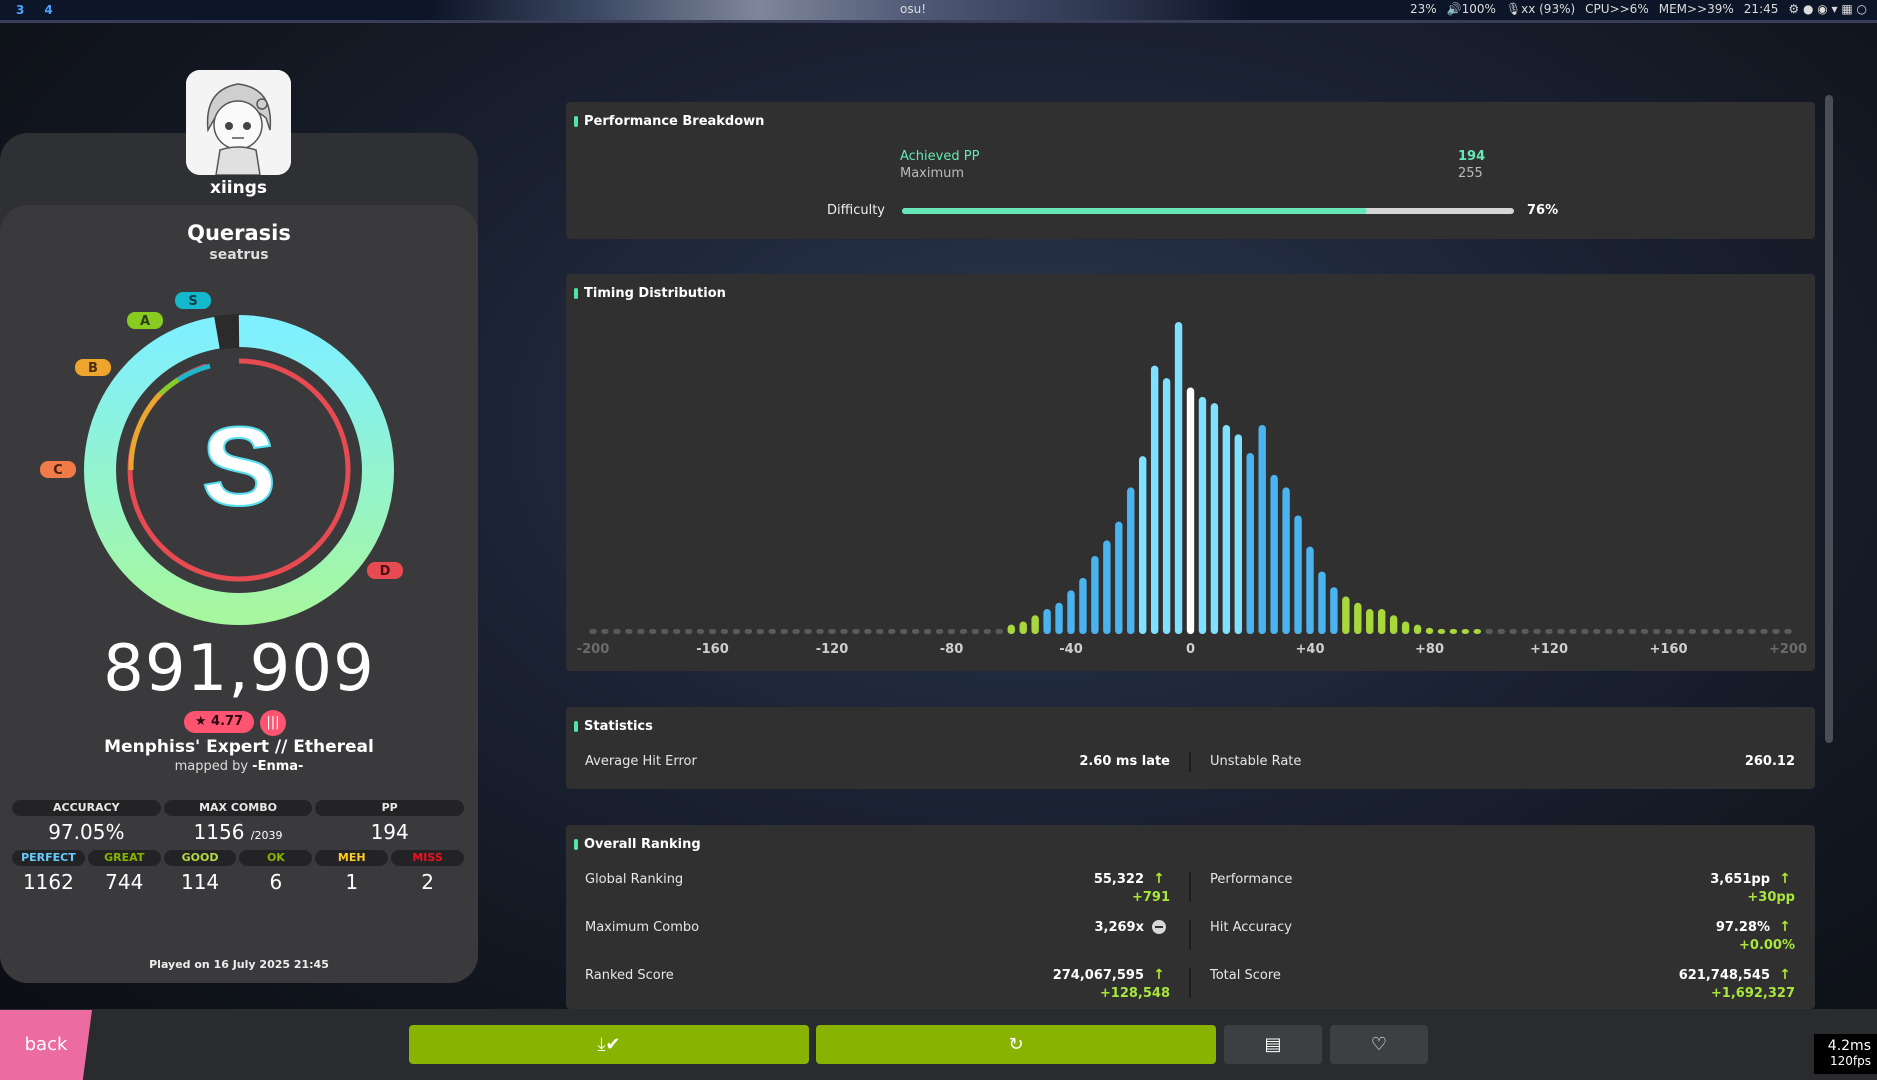  I want to click on global-ranking-value: 55,322, so click(1118, 879).